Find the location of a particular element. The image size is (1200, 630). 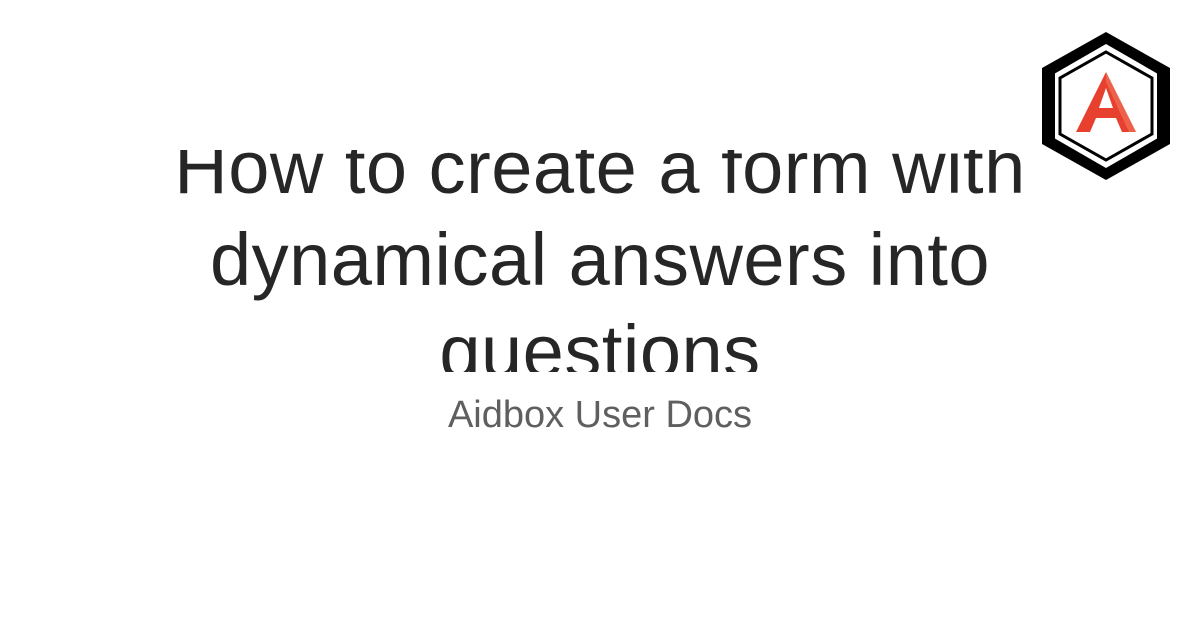

site-name: Aidbox User Docs is located at coordinates (600, 415).